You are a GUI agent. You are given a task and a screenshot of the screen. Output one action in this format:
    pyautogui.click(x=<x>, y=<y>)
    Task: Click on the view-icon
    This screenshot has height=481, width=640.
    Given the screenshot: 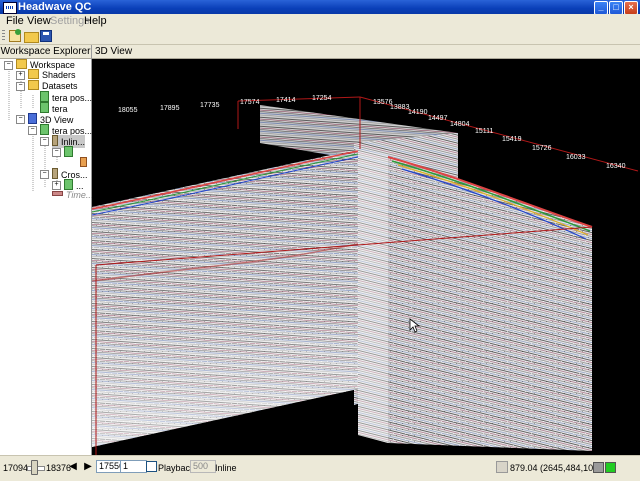 What is the action you would take?
    pyautogui.click(x=32, y=118)
    